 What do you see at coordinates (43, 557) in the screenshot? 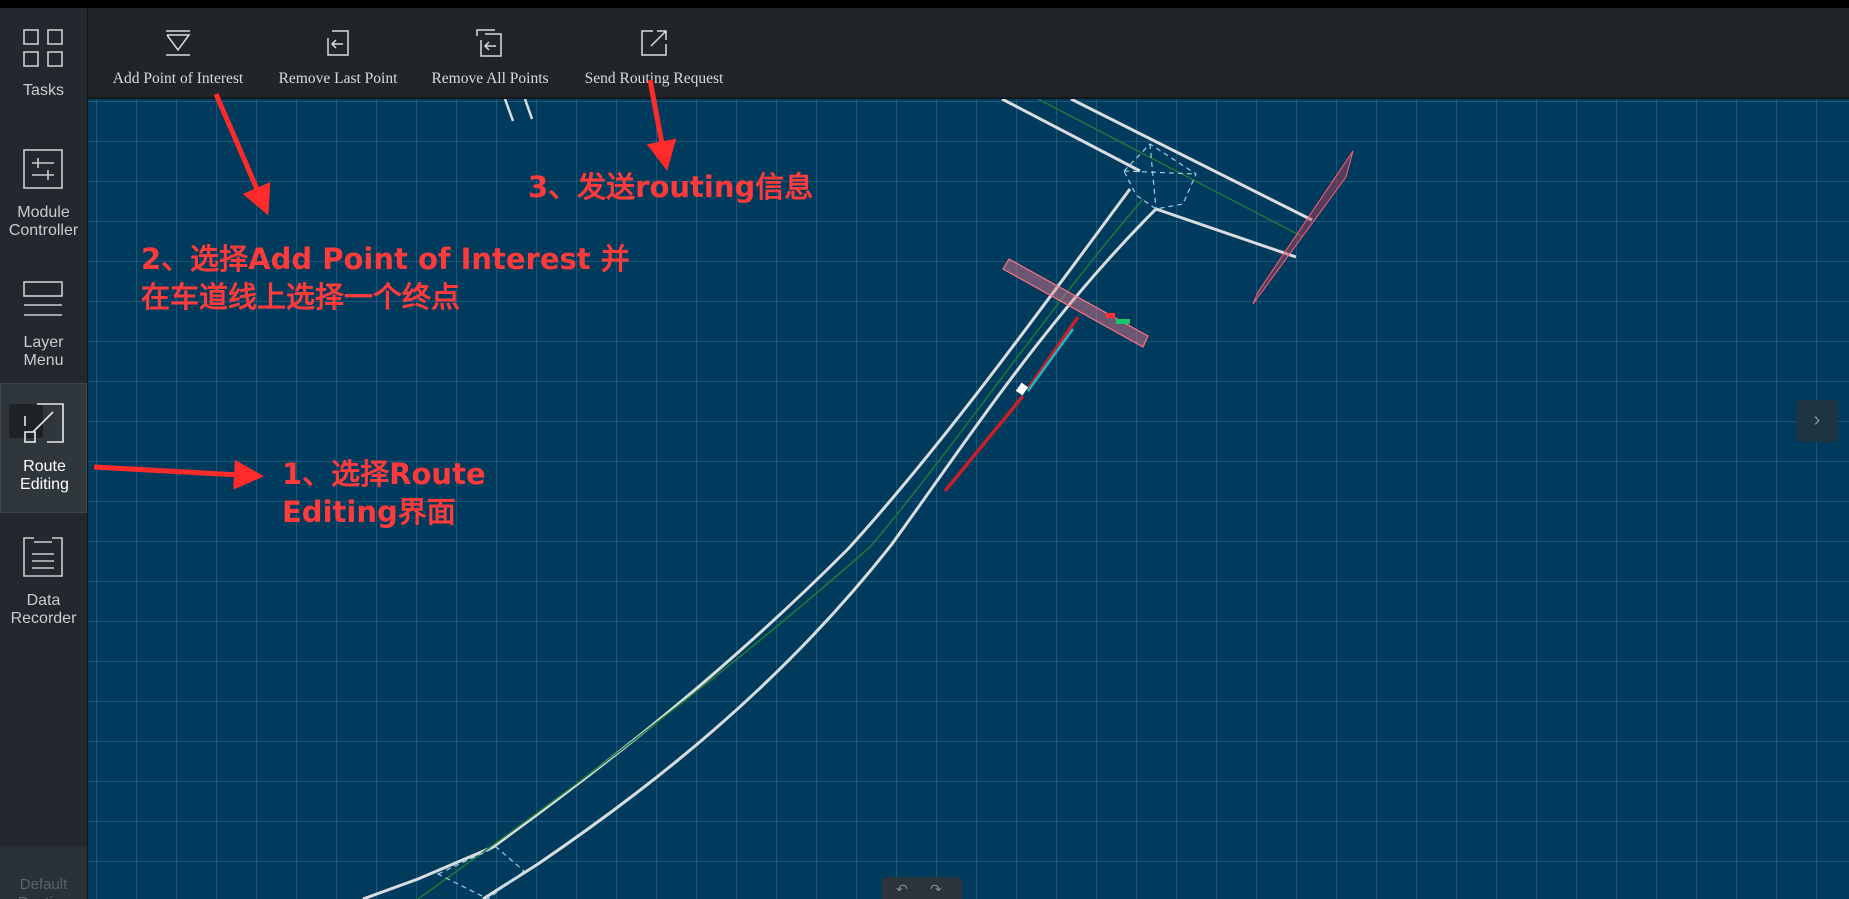
I see `data-recorder-icon` at bounding box center [43, 557].